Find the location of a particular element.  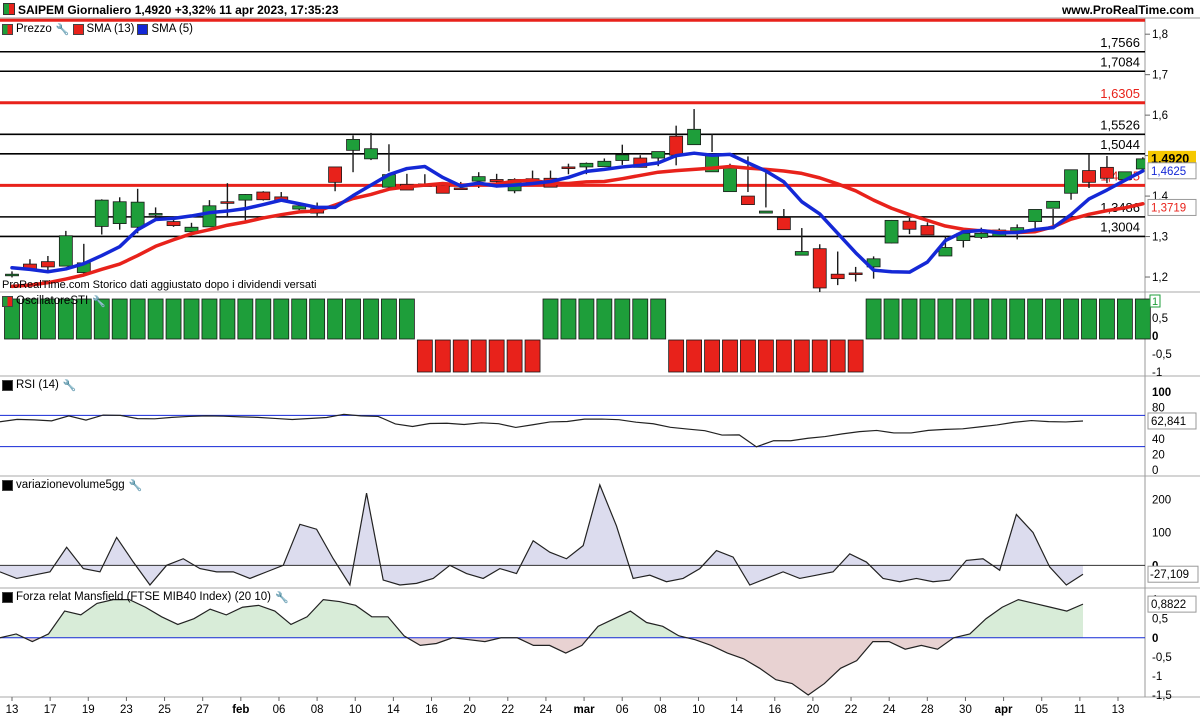

sma5-tag: 1,4625 is located at coordinates (1168, 172).